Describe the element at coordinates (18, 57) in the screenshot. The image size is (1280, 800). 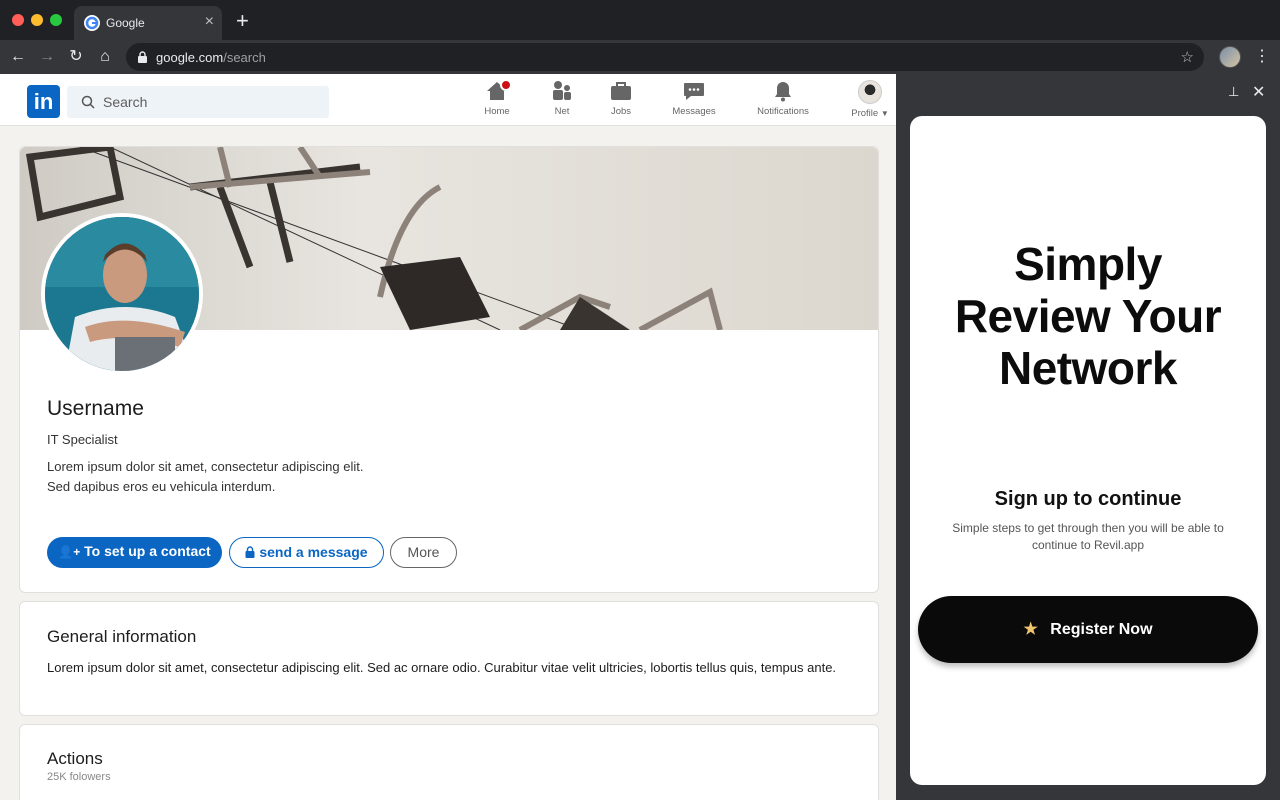
I see `back-icon: ←` at that location.